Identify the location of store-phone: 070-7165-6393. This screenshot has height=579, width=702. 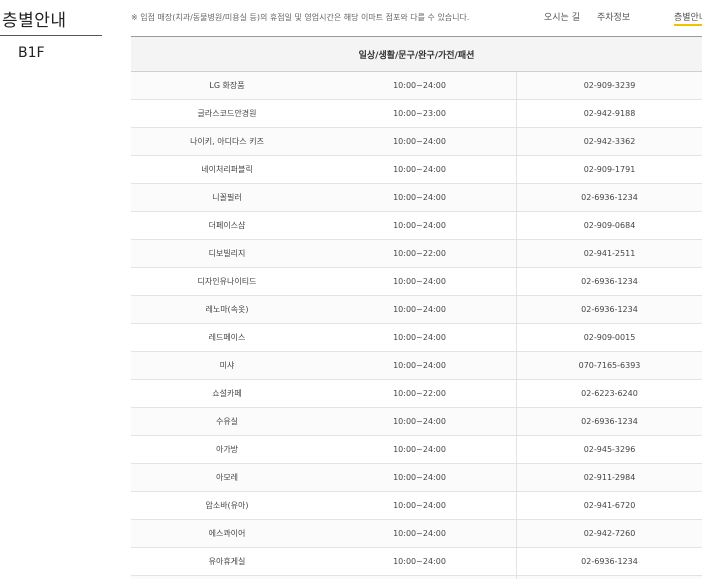
(609, 365).